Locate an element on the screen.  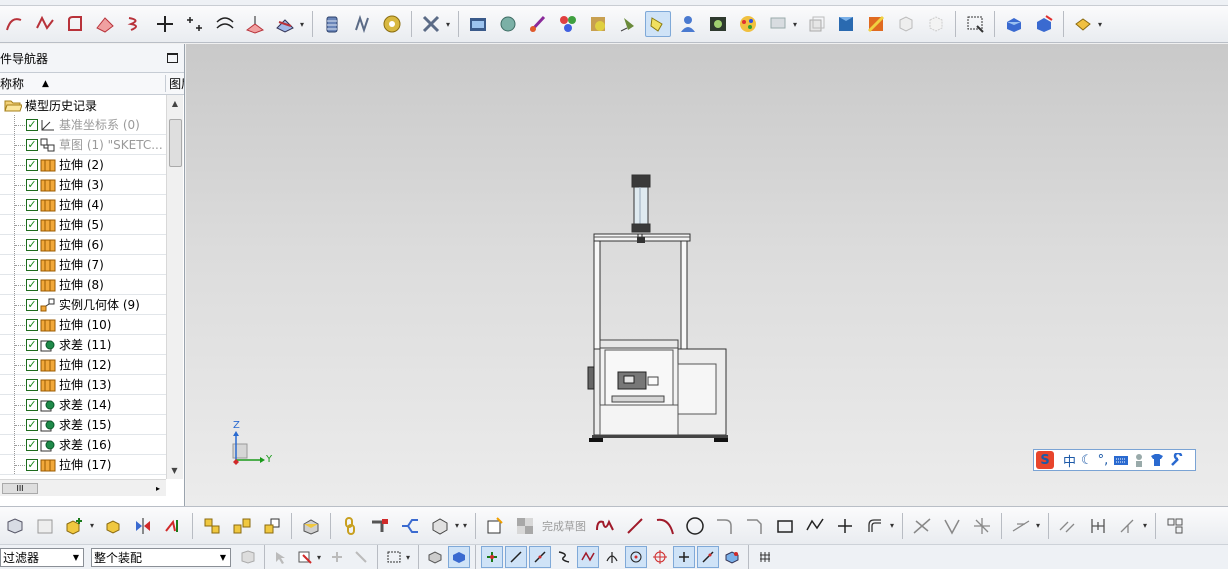
circle-icon is located at coordinates (695, 526).